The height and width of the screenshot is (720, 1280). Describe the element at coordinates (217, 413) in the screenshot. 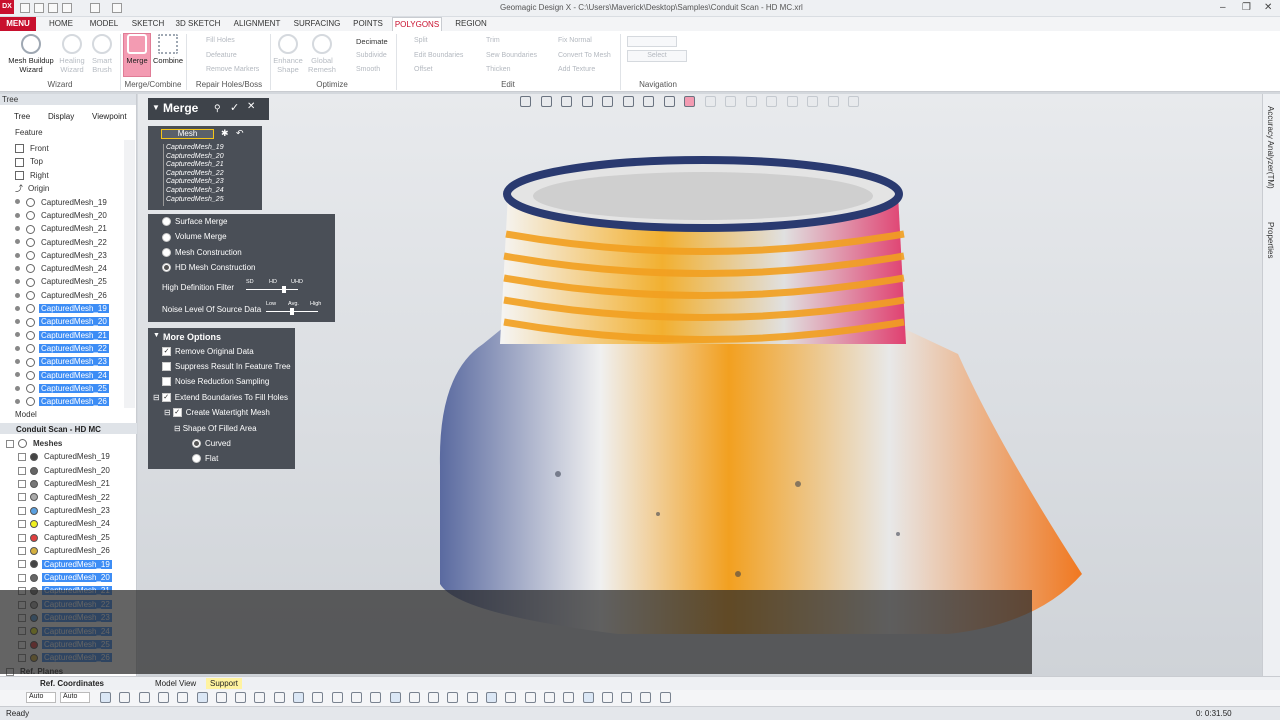

I see `watertight-checkbox: ⊟ ✓ Create Watertight Mesh` at that location.